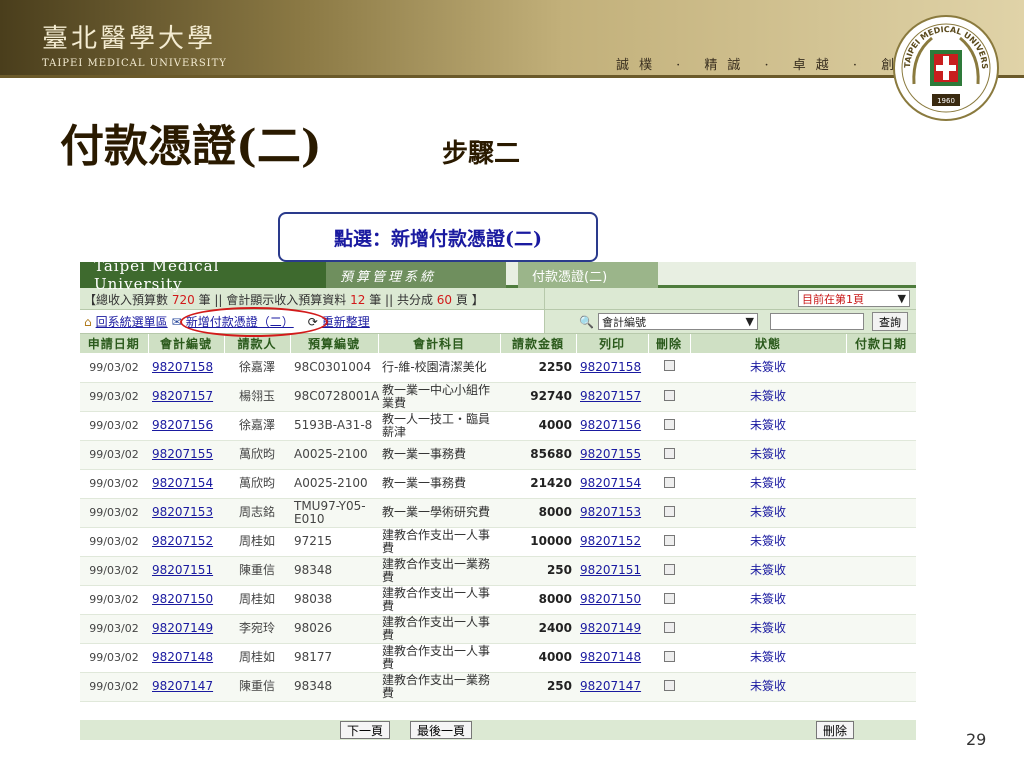  What do you see at coordinates (538, 484) in the screenshot?
I see `row-amount: 21420` at bounding box center [538, 484].